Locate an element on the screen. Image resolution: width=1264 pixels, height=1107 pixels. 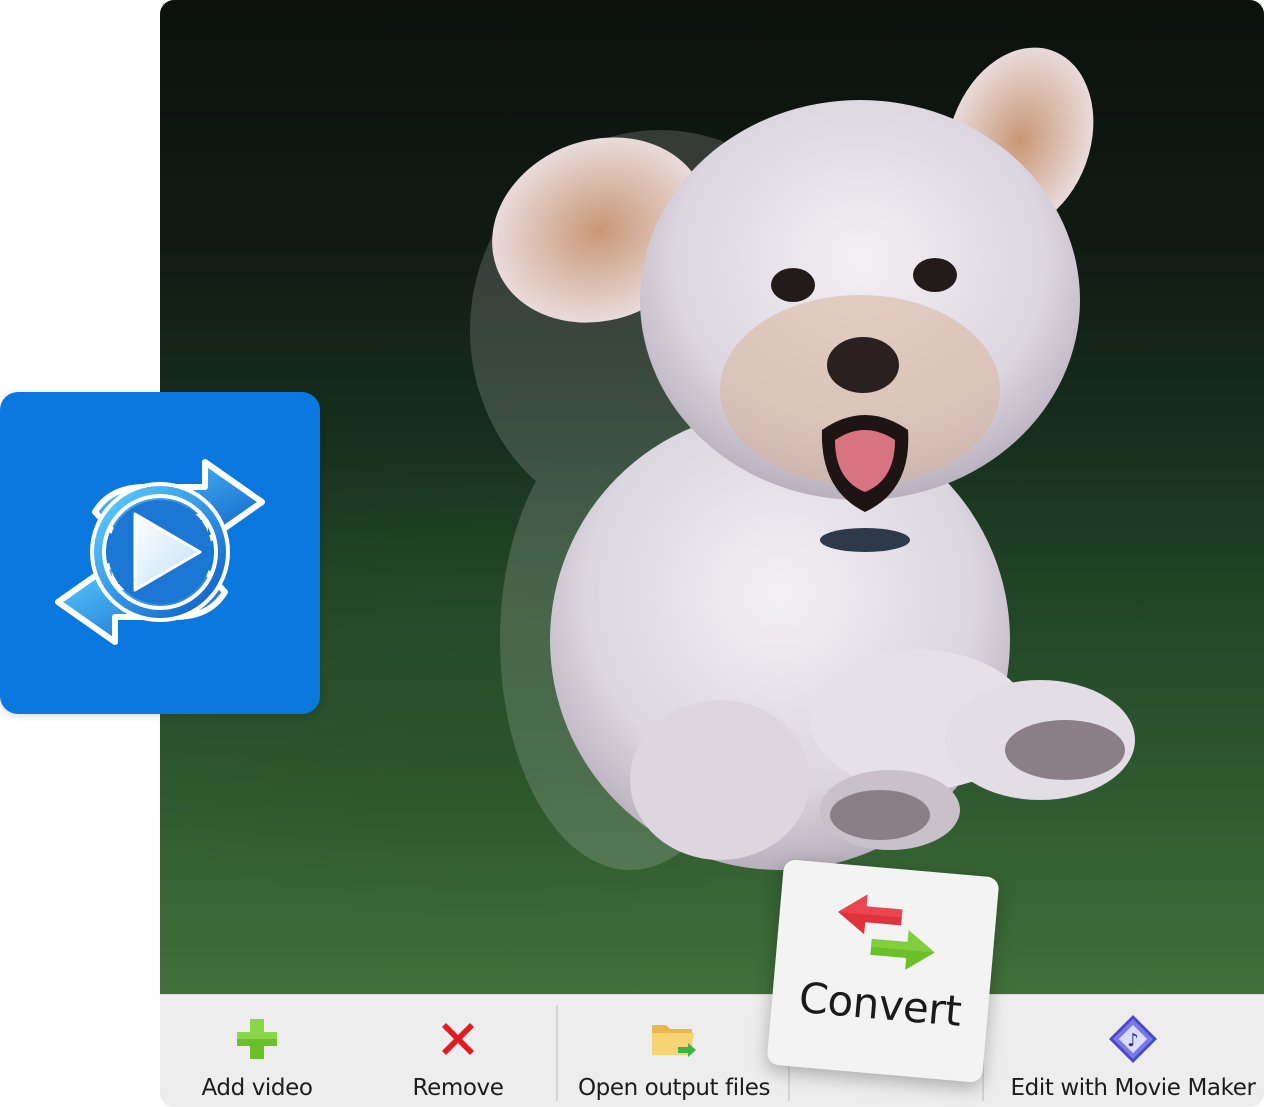
plus-icon is located at coordinates (257, 1039).